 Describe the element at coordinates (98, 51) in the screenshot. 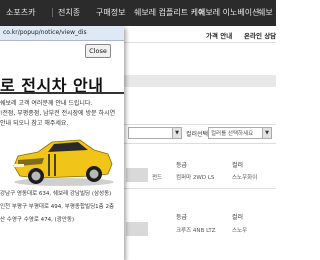

I see `close-button: Close` at that location.